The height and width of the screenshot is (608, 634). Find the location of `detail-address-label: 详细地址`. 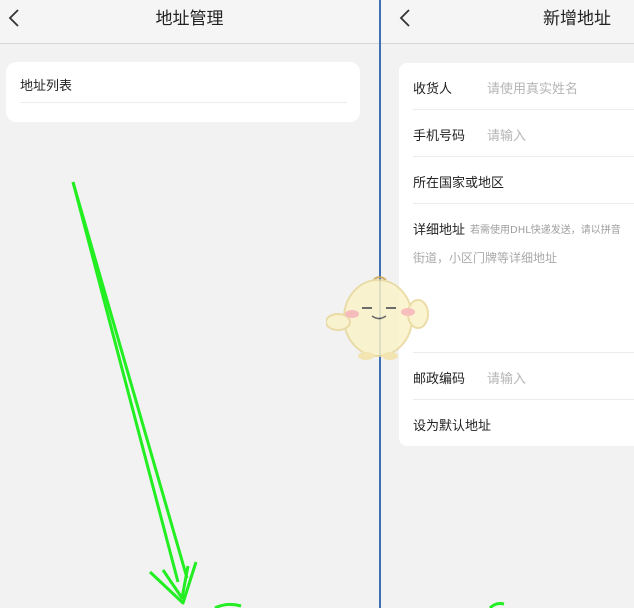

detail-address-label: 详细地址 is located at coordinates (439, 230).